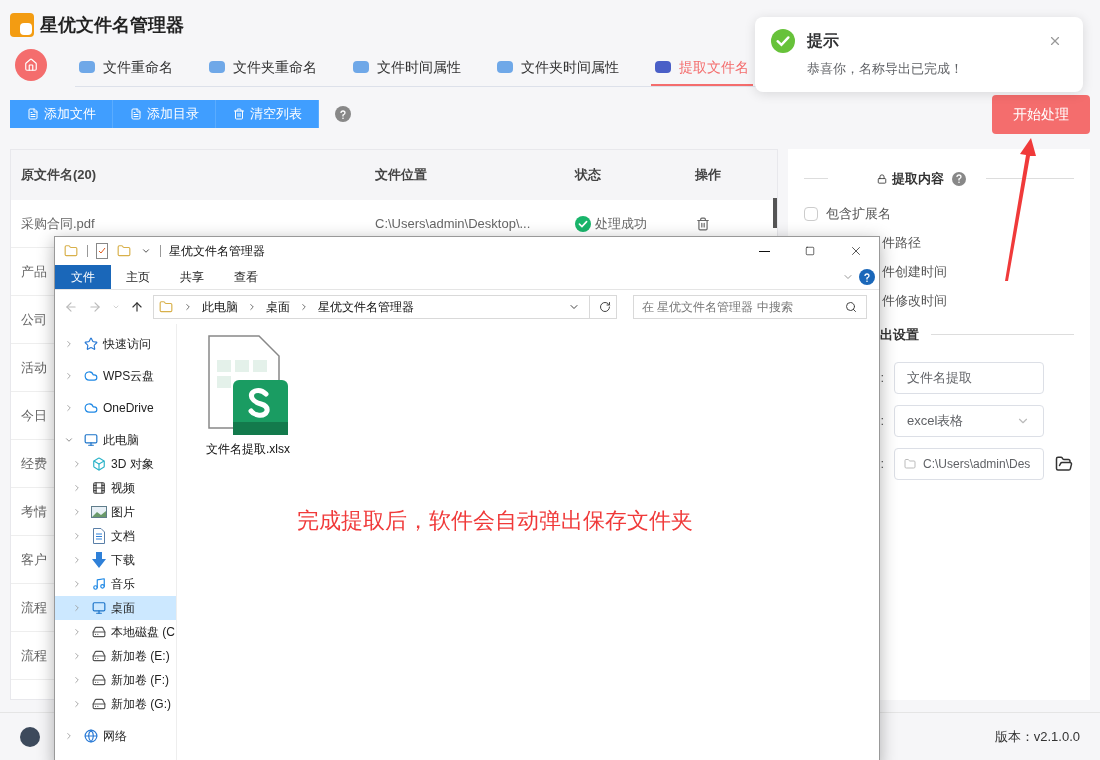  Describe the element at coordinates (823, 41) in the screenshot. I see `toast-title: 提示` at that location.